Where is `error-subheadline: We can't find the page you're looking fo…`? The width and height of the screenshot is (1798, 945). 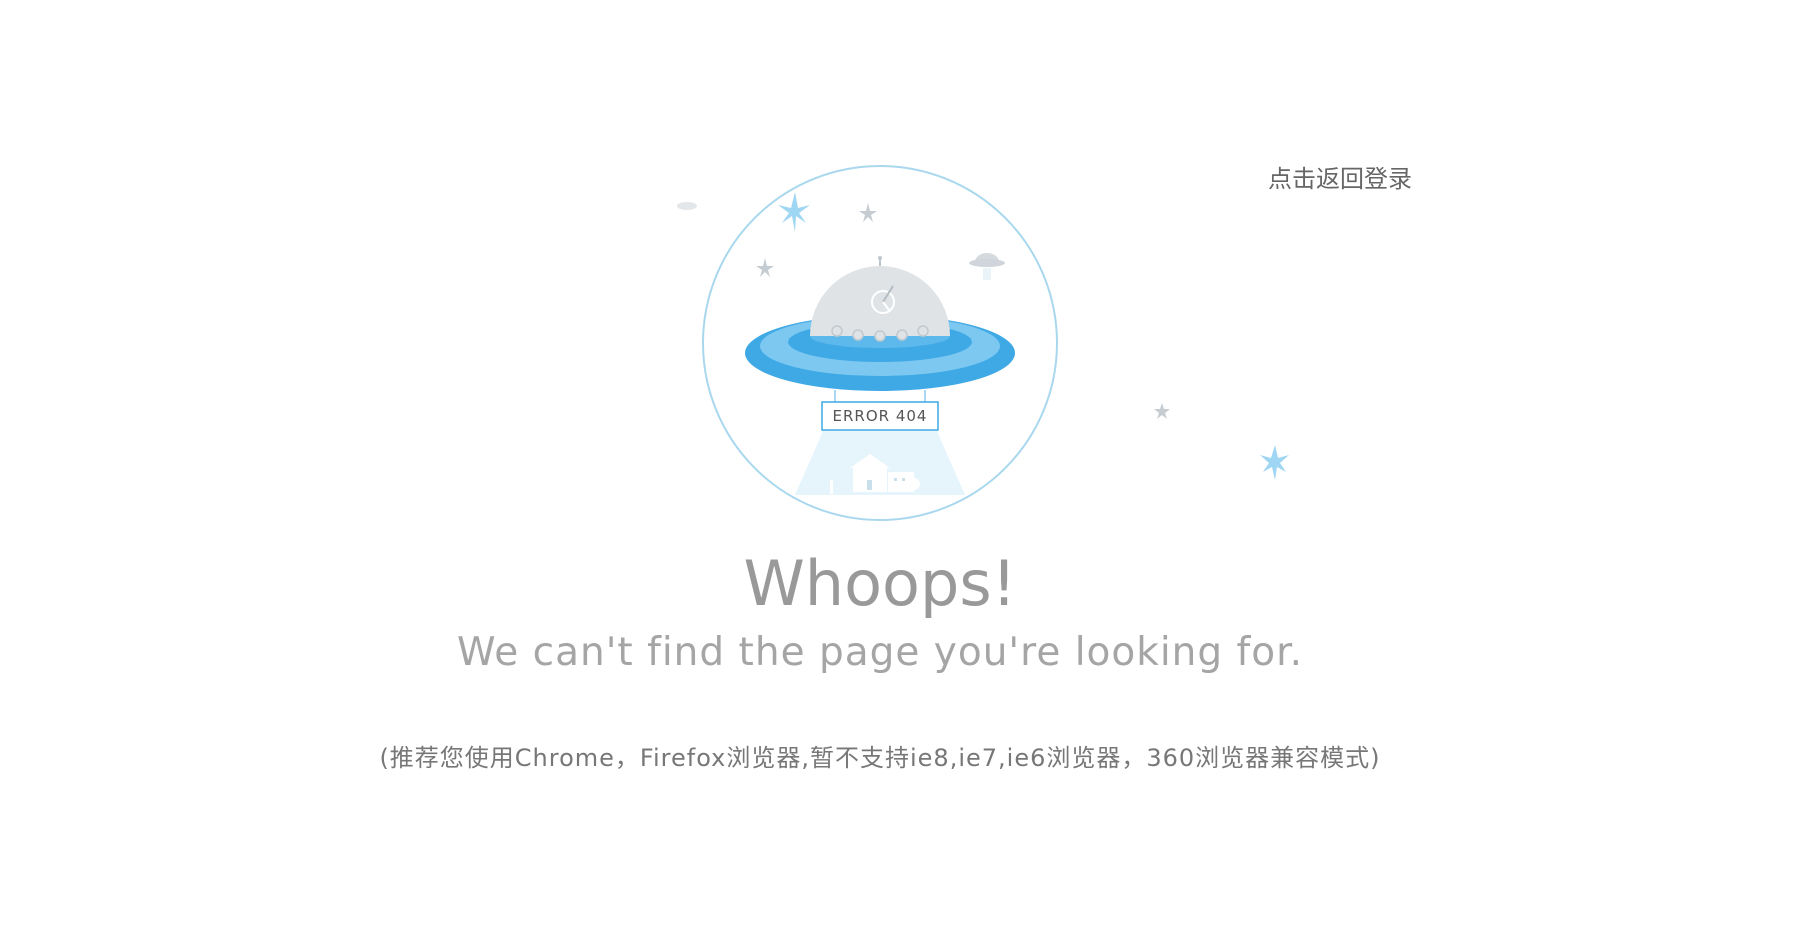 error-subheadline: We can't find the page you're looking fo… is located at coordinates (879, 652).